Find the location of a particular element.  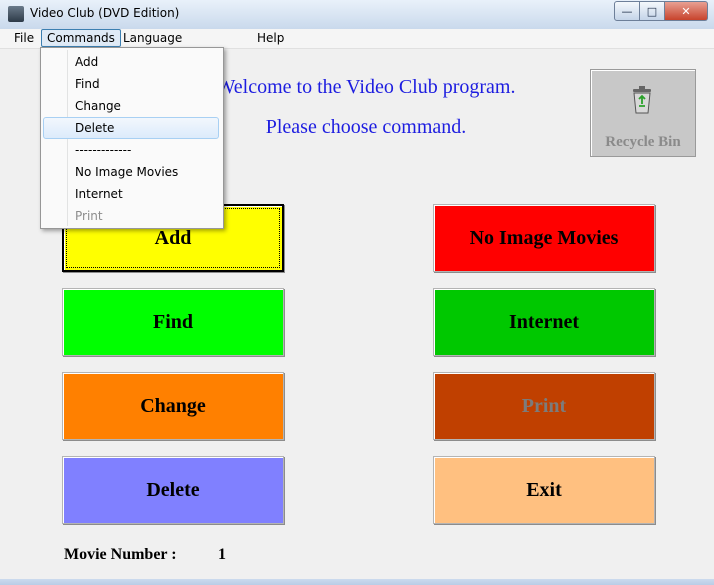

menu-file: File is located at coordinates (24, 38).